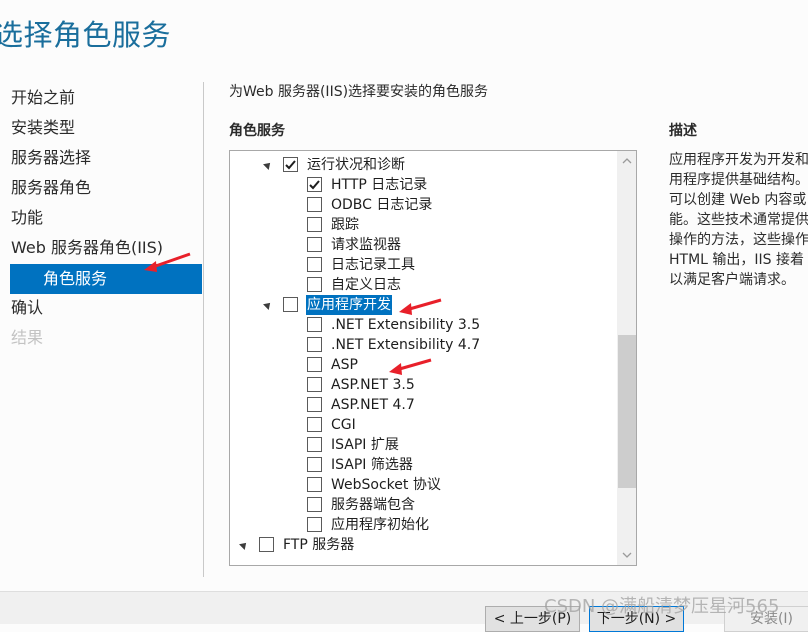 The height and width of the screenshot is (632, 808). Describe the element at coordinates (738, 200) in the screenshot. I see `description-line: 可以创建 Web 内容或` at that location.